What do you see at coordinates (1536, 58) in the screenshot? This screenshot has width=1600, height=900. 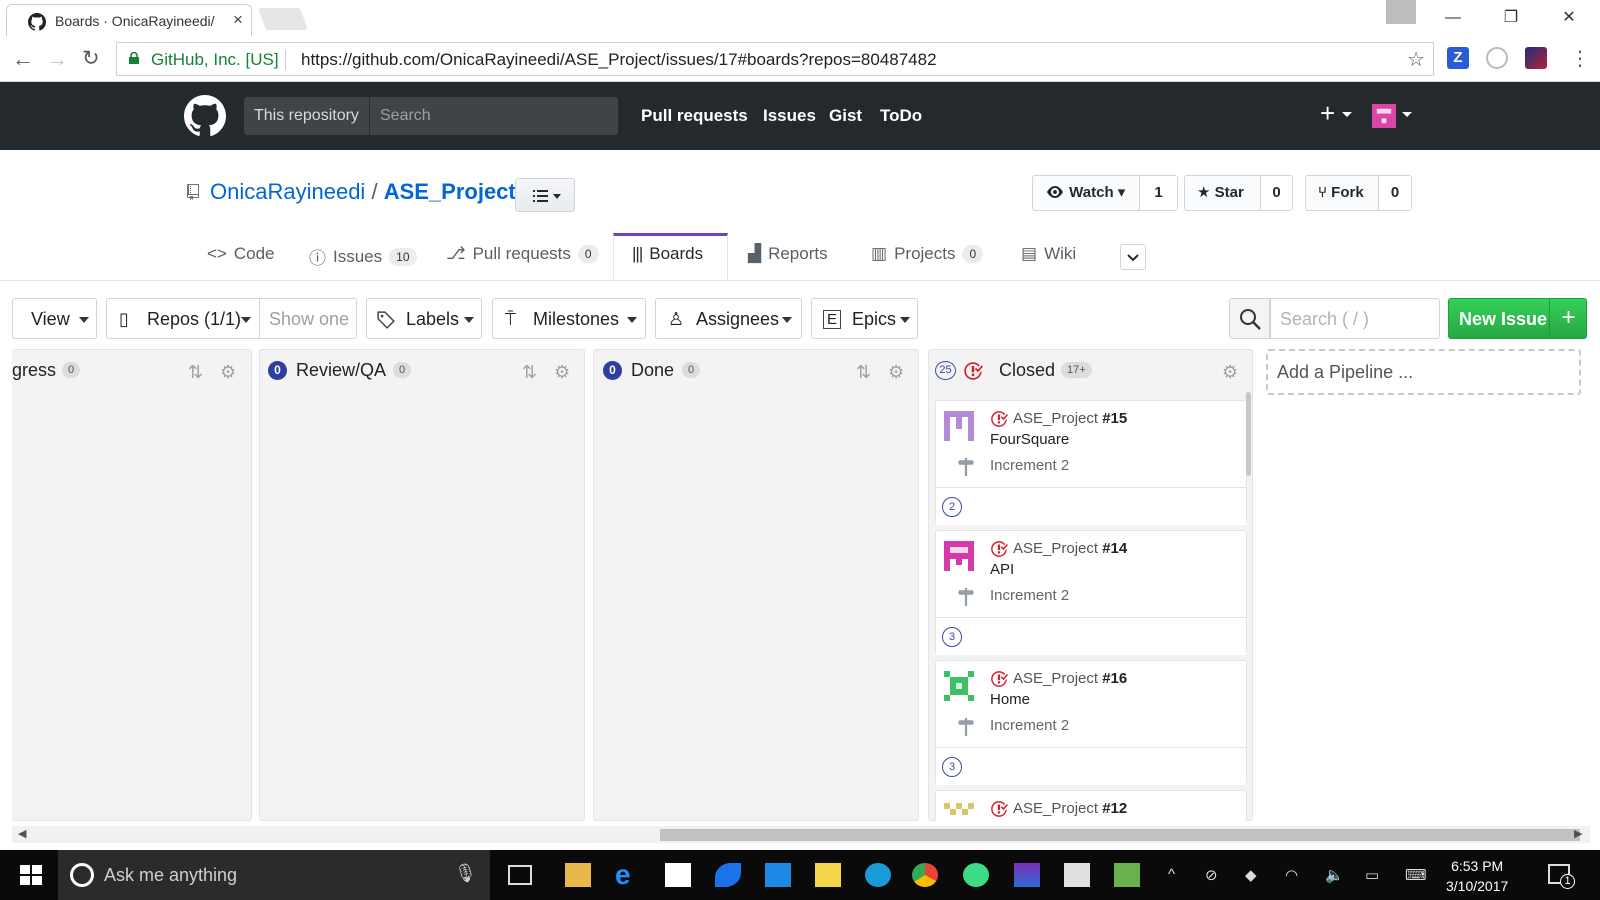 I see `extension-flag-icon` at bounding box center [1536, 58].